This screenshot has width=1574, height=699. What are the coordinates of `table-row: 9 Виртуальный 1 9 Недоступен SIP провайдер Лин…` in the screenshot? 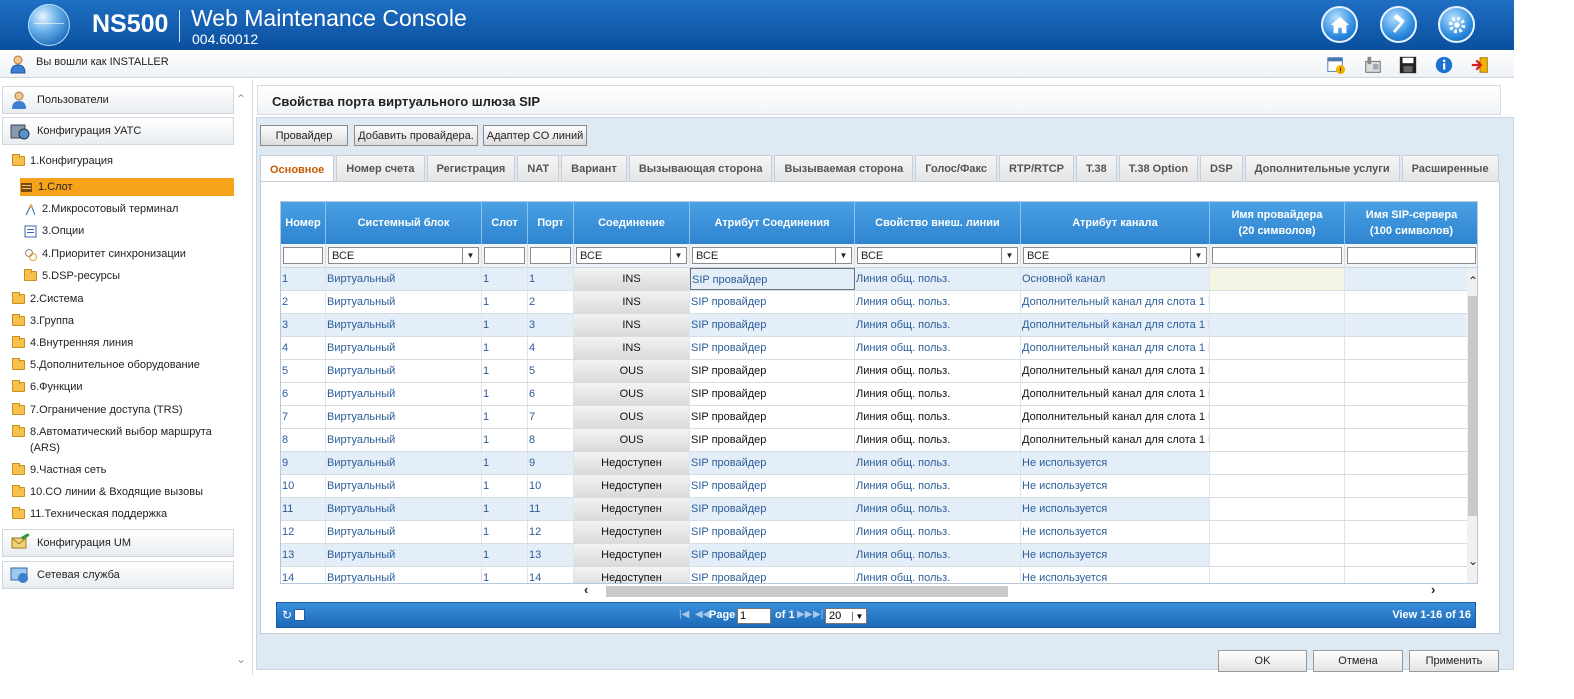 It's located at (874, 463).